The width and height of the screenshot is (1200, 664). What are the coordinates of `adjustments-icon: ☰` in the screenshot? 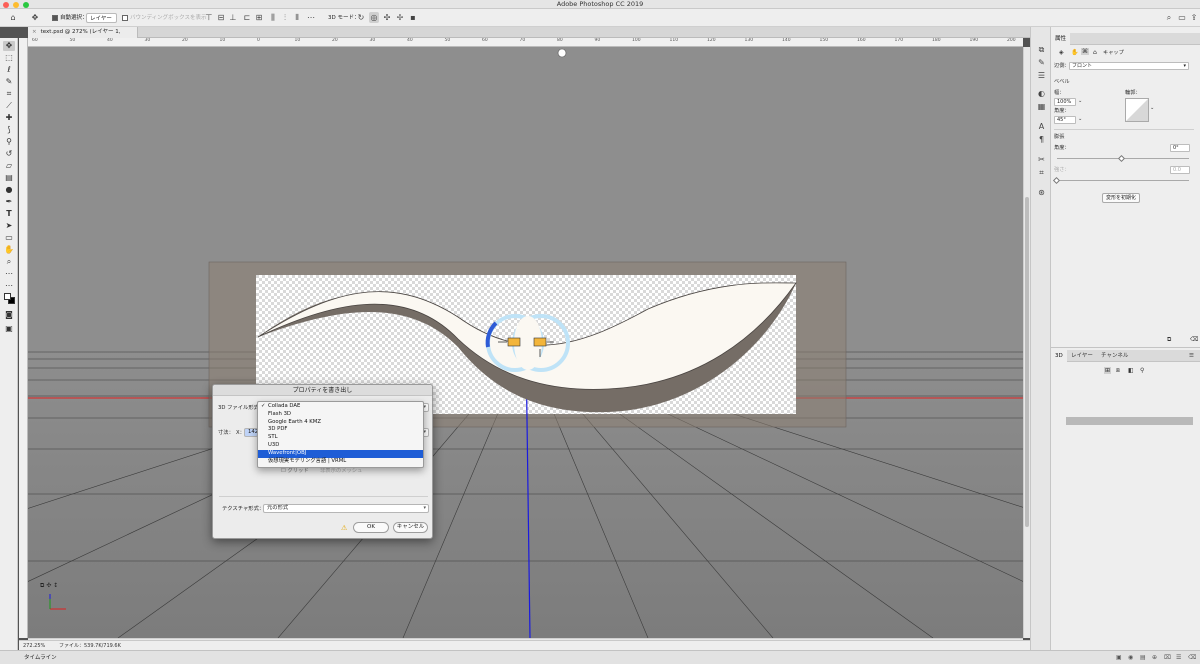 It's located at (1041, 76).